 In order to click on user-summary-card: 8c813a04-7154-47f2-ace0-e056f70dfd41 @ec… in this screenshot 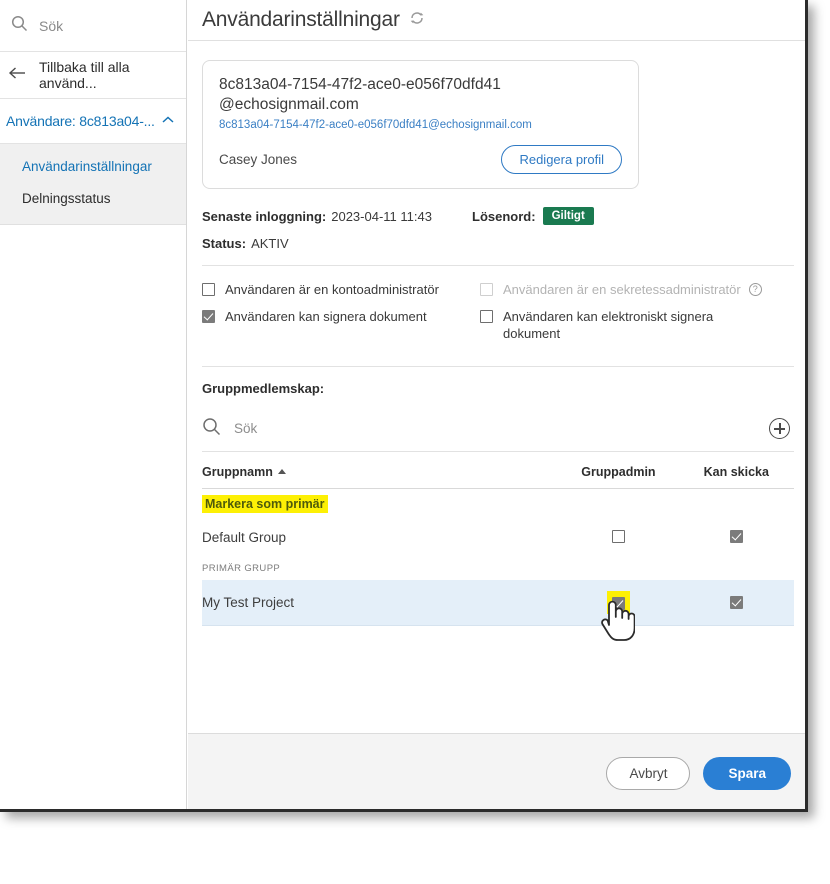, I will do `click(420, 124)`.